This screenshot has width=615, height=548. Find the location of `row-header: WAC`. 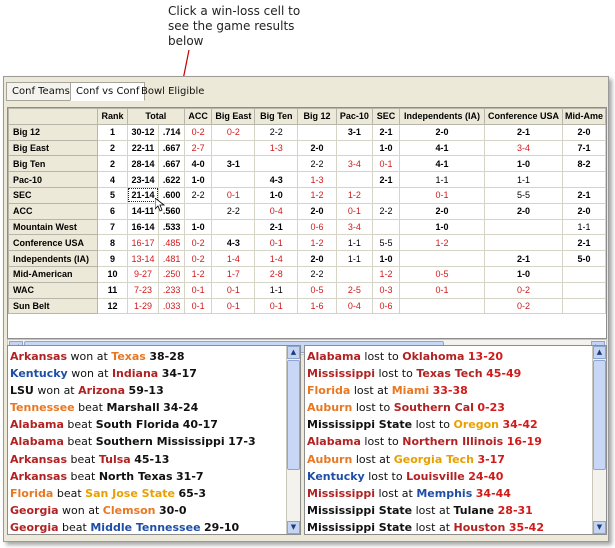

row-header: WAC is located at coordinates (53, 290).